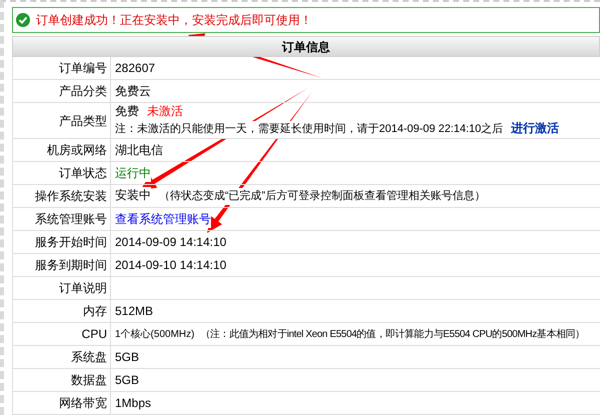 Image resolution: width=600 pixels, height=415 pixels. What do you see at coordinates (83, 288) in the screenshot?
I see `field-label: 订单说明` at bounding box center [83, 288].